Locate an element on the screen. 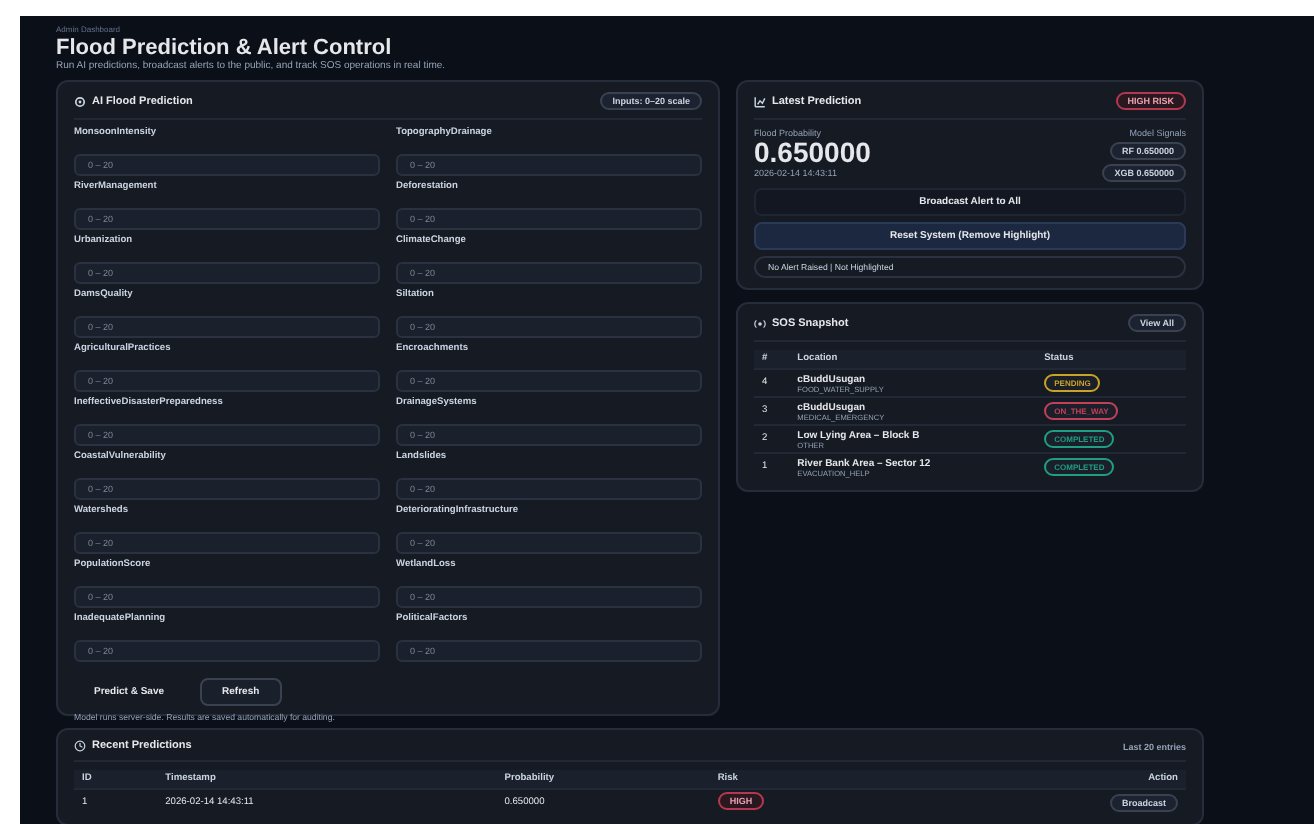 The image size is (1314, 824). probability-value: 0.650000 is located at coordinates (812, 153).